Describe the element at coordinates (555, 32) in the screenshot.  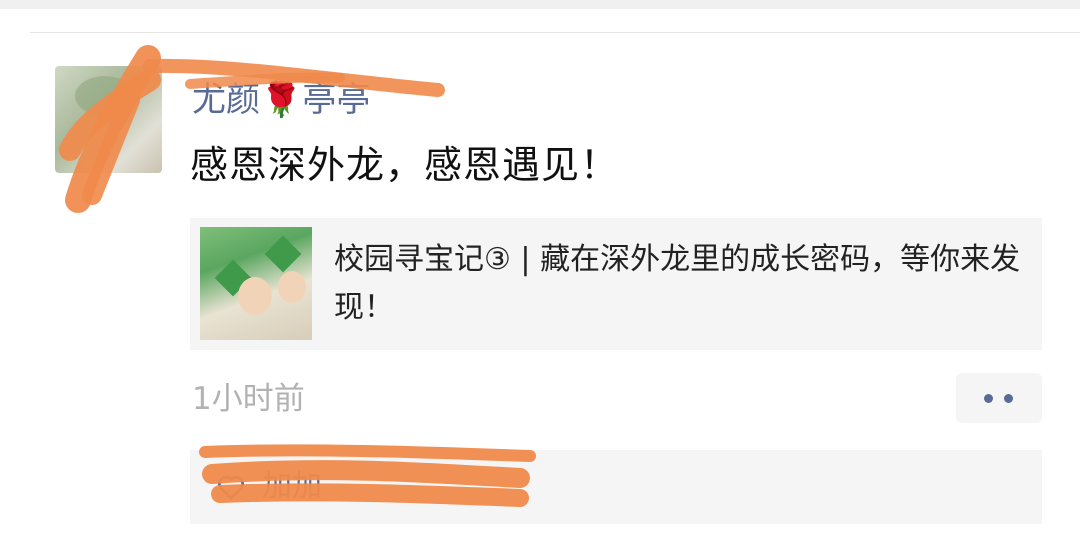
I see `top-divider` at that location.